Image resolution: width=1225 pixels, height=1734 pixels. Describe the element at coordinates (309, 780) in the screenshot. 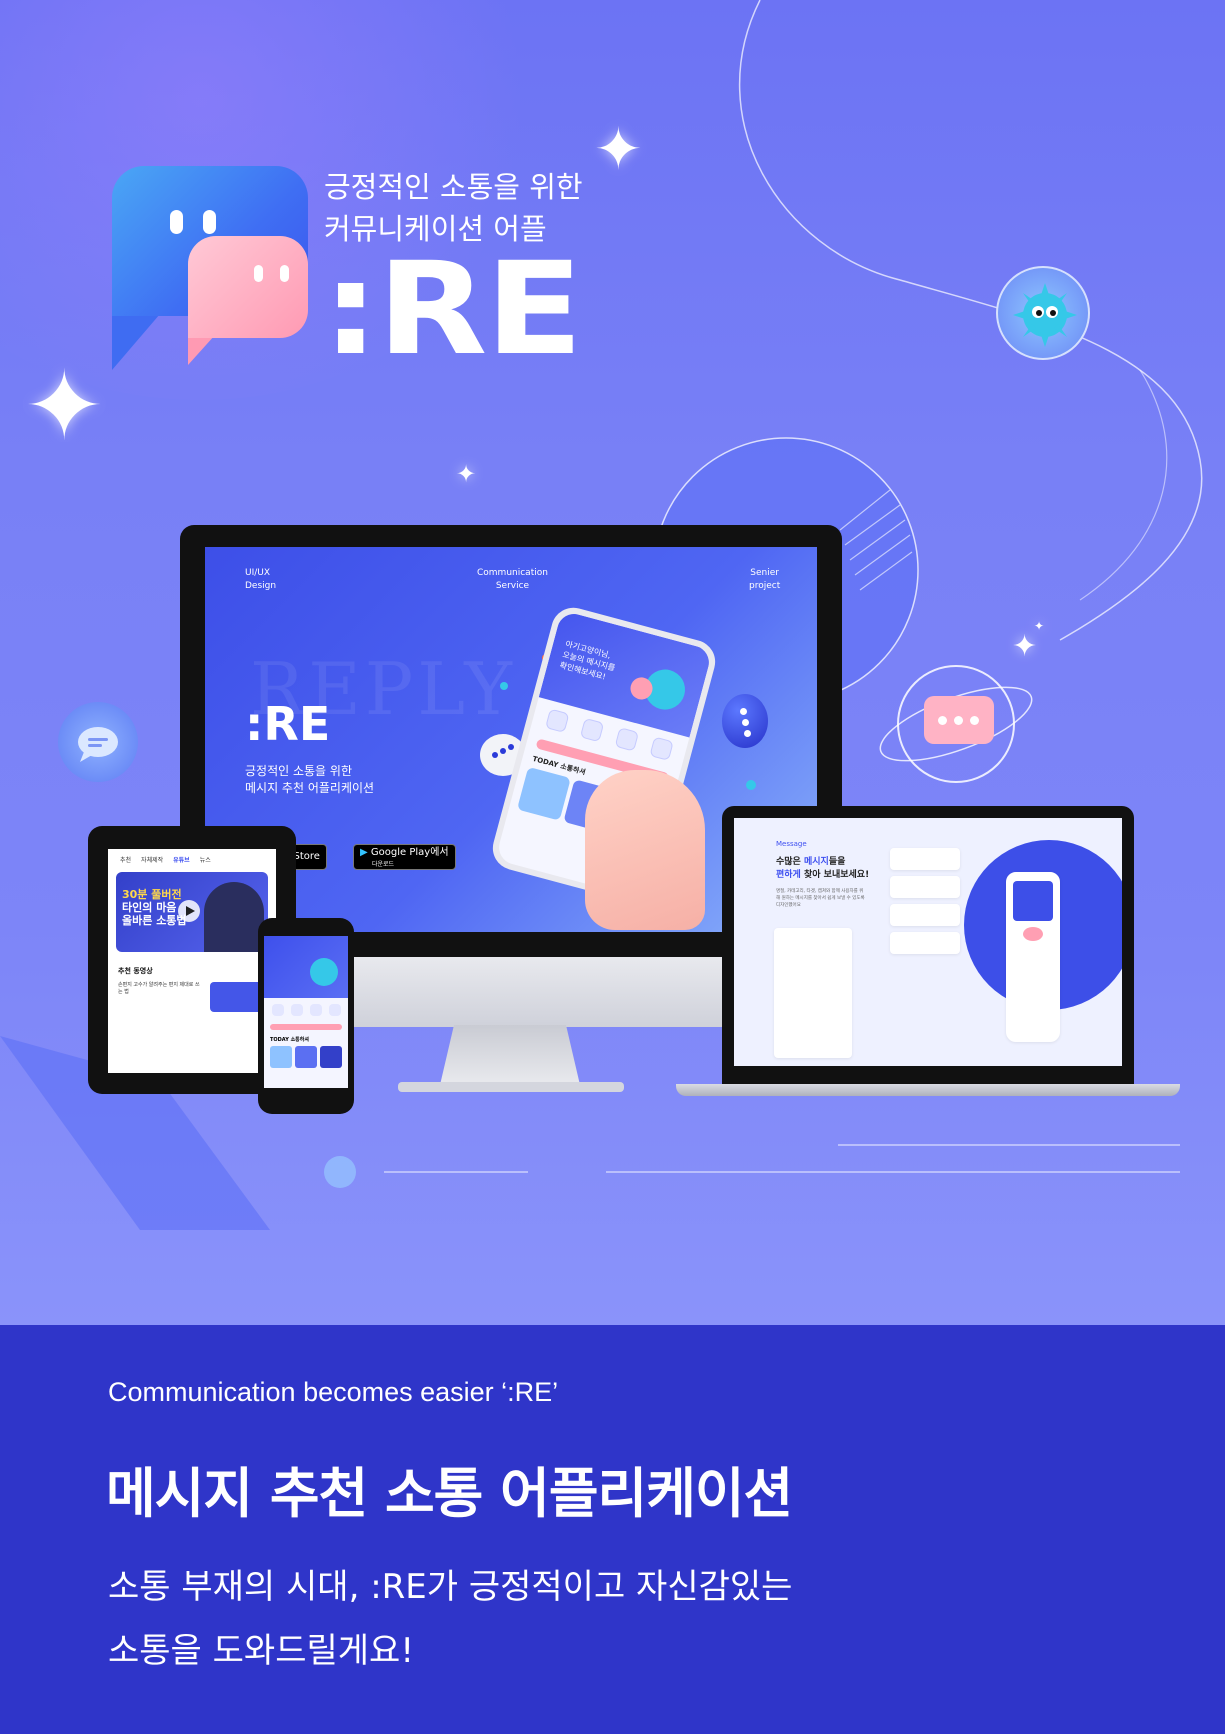

I see `monitor-subtitle: 긍정적인 소통을 위한 메시지 추천 어플리케이션` at that location.